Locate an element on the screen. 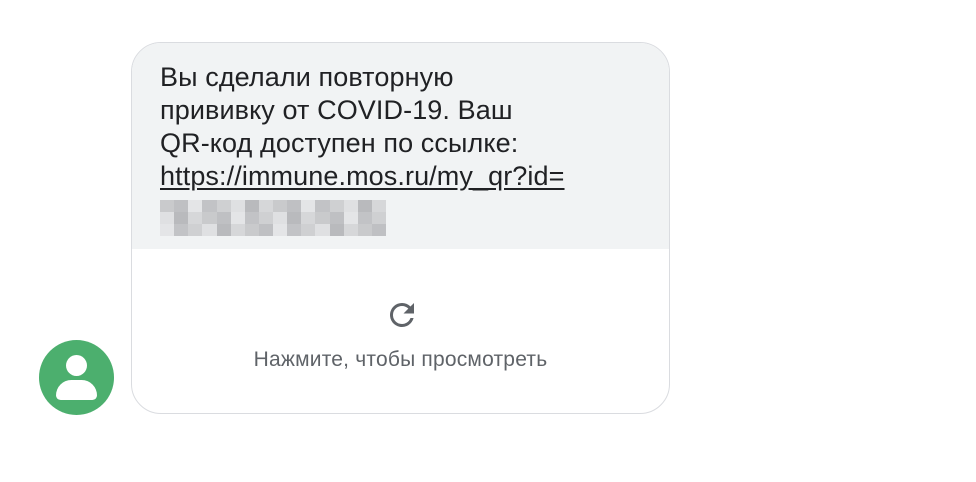  qr-link: https://immune.mos.ru/my_qr?id= is located at coordinates (362, 176).